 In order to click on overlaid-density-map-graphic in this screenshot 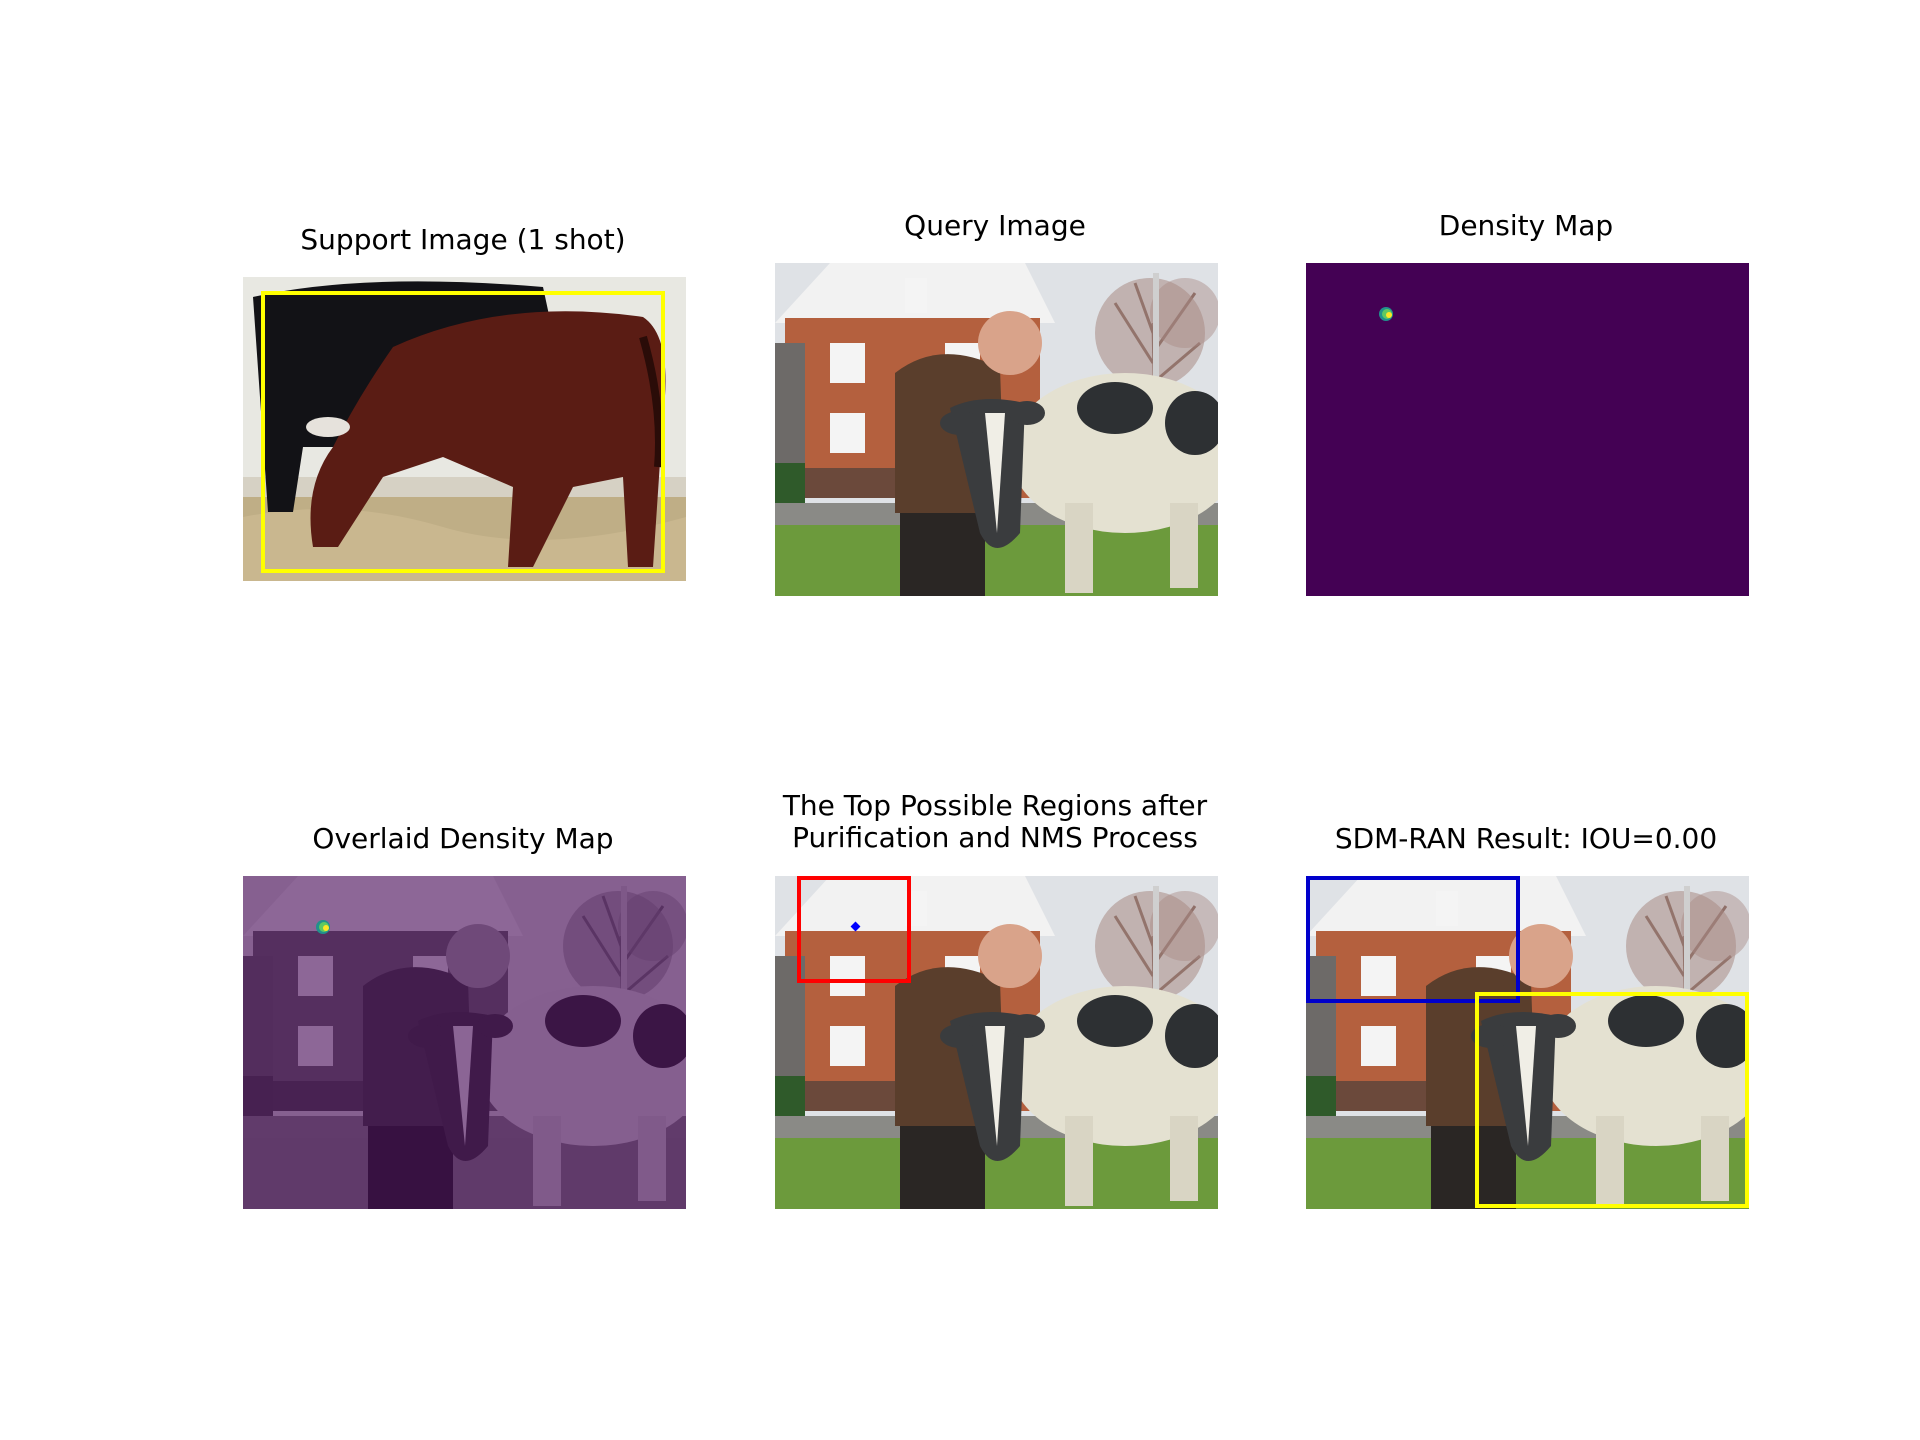, I will do `click(464, 1042)`.